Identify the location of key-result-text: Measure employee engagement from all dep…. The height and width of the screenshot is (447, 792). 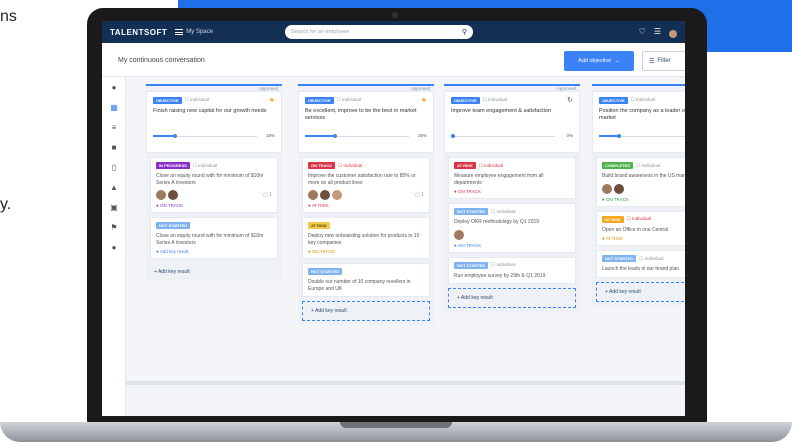
(499, 179).